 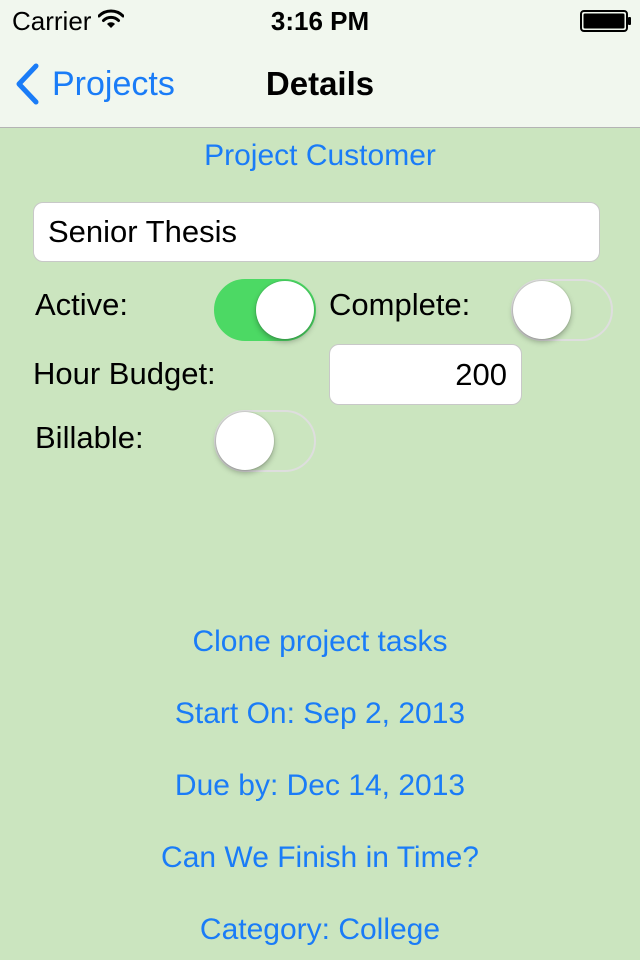 What do you see at coordinates (542, 310) in the screenshot?
I see `complete-switch-knob` at bounding box center [542, 310].